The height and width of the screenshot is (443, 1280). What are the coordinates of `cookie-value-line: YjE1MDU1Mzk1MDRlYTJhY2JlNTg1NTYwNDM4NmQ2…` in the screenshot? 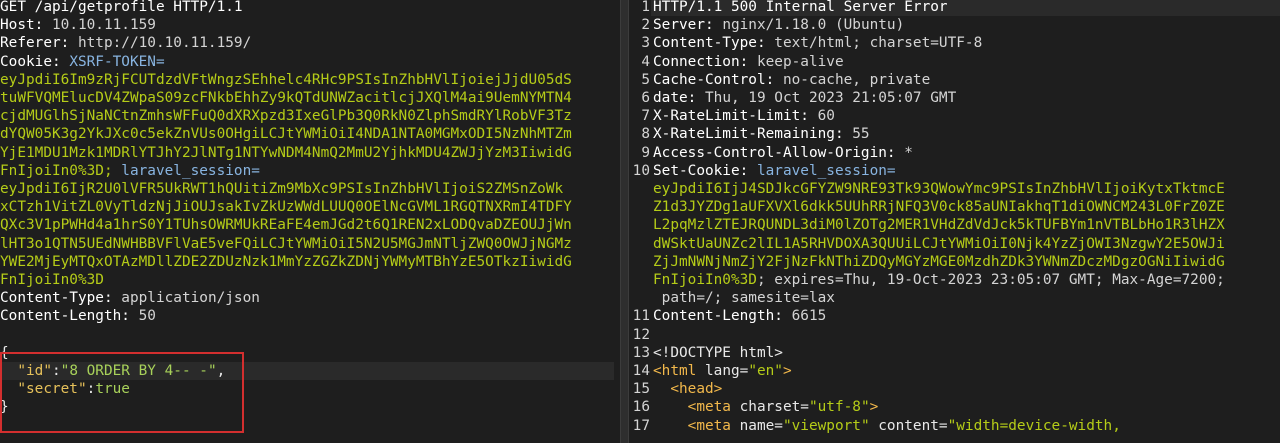 It's located at (286, 153).